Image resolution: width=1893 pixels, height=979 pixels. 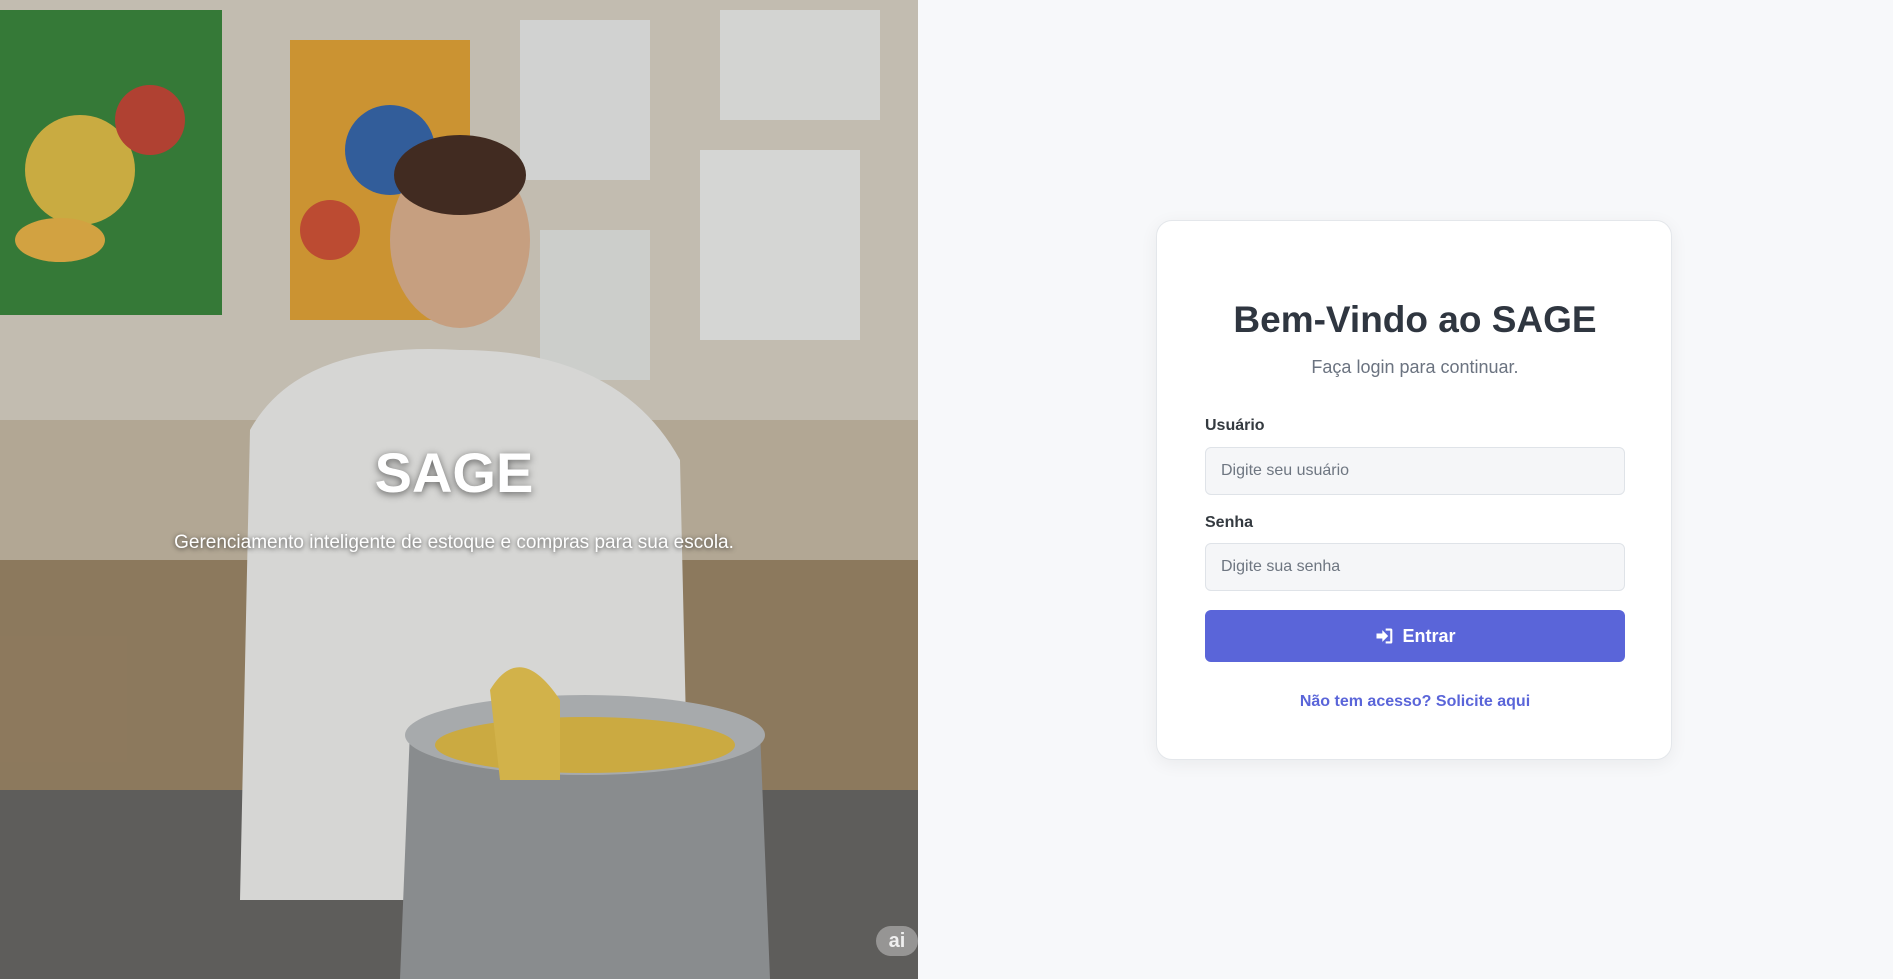 I want to click on request-access-link: Não tem acesso? Solicite aqui, so click(x=1415, y=702).